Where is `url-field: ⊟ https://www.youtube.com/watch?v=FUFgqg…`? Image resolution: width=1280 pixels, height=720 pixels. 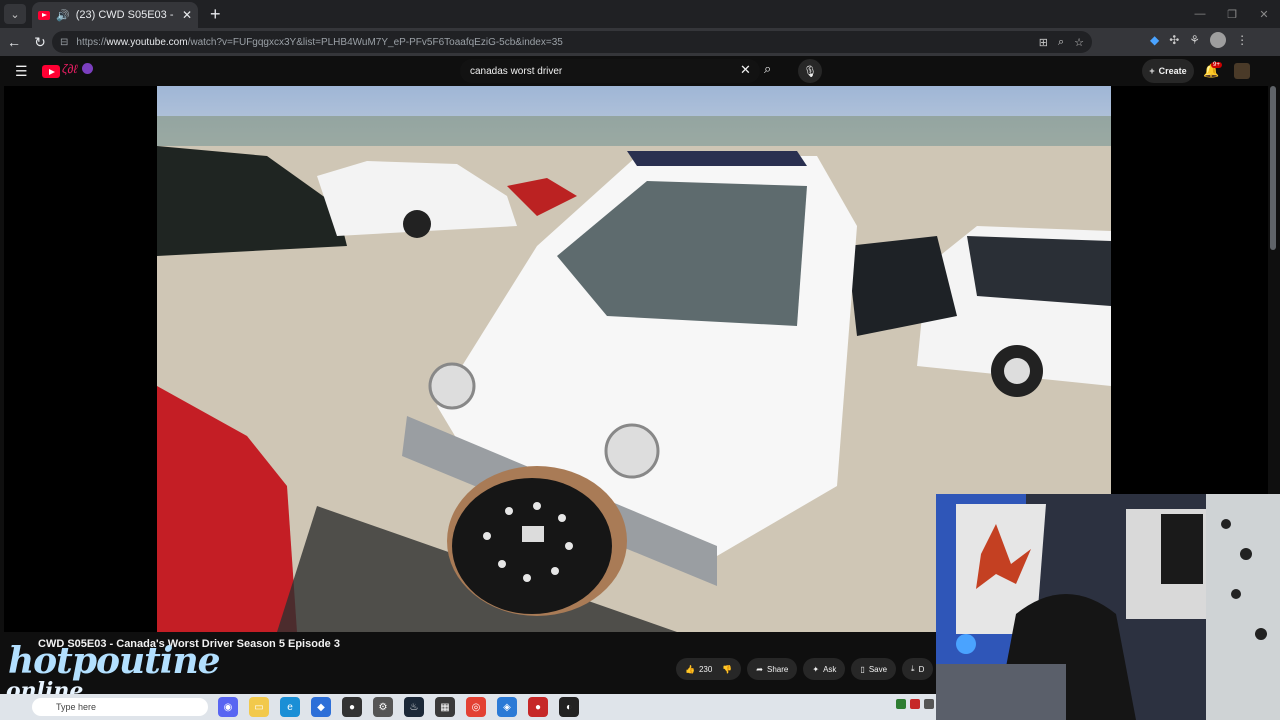
url-field: ⊟ https://www.youtube.com/watch?v=FUFgqg… is located at coordinates (572, 42).